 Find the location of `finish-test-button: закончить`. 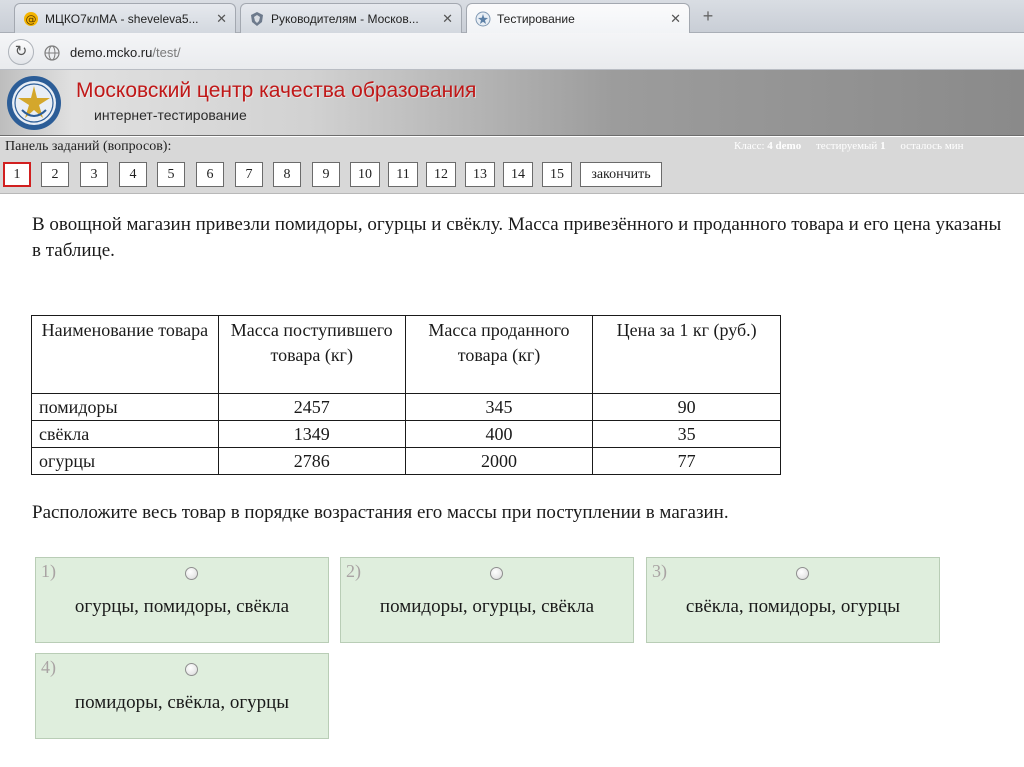

finish-test-button: закончить is located at coordinates (621, 174).